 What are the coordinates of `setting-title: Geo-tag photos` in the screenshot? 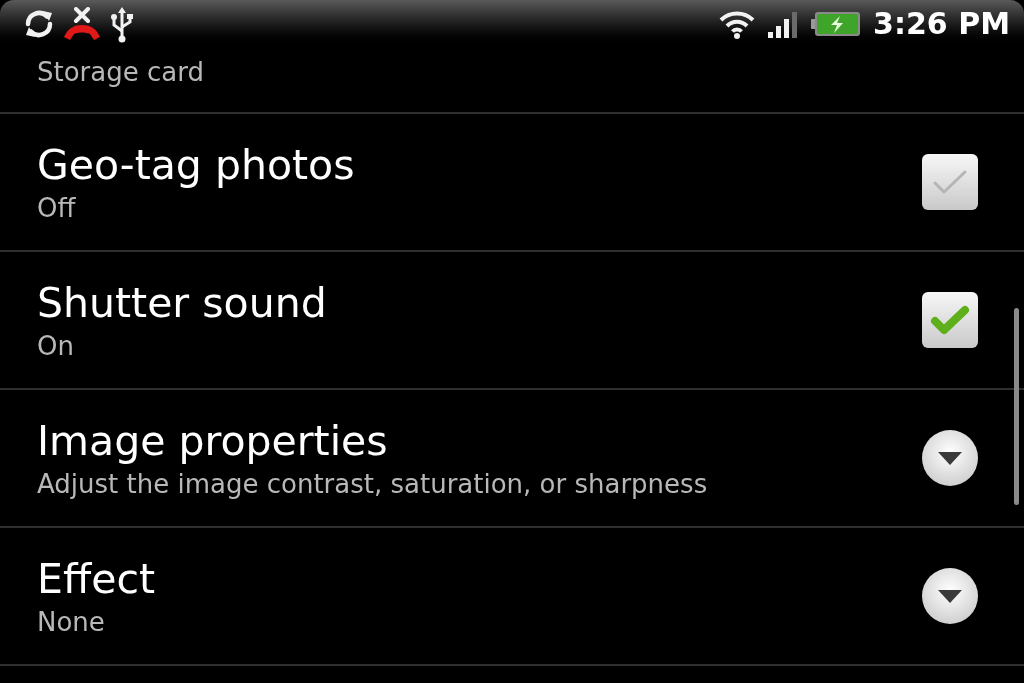 It's located at (196, 165).